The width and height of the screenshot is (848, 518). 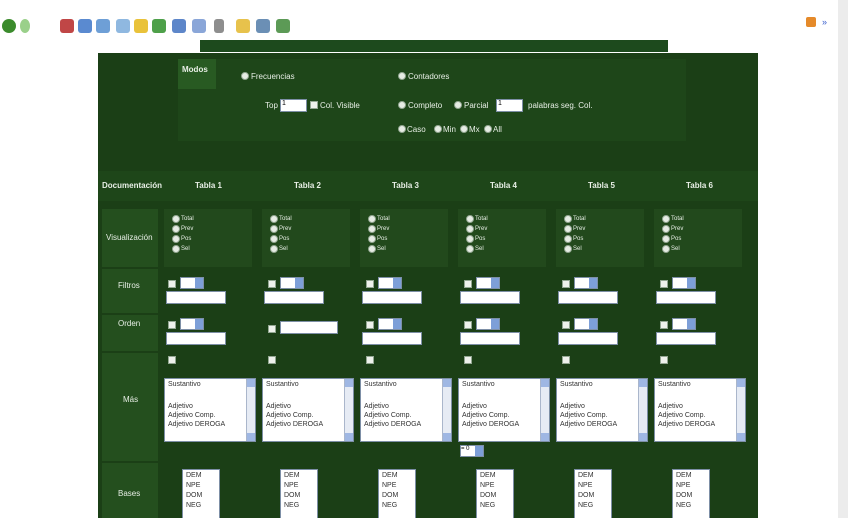 I want to click on col4-order-checkbox, so click(x=468, y=325).